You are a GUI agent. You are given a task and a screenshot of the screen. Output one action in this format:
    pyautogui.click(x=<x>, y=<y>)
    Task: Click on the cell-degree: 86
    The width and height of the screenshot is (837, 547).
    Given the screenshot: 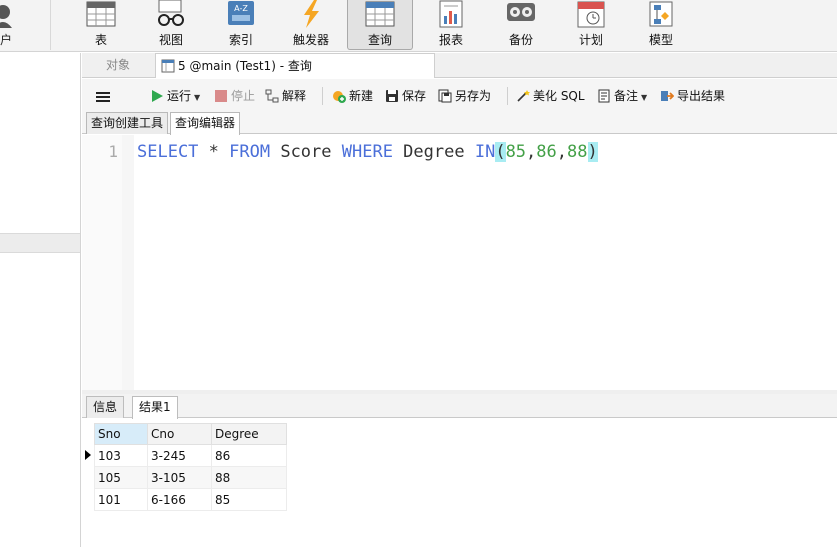 What is the action you would take?
    pyautogui.click(x=249, y=455)
    